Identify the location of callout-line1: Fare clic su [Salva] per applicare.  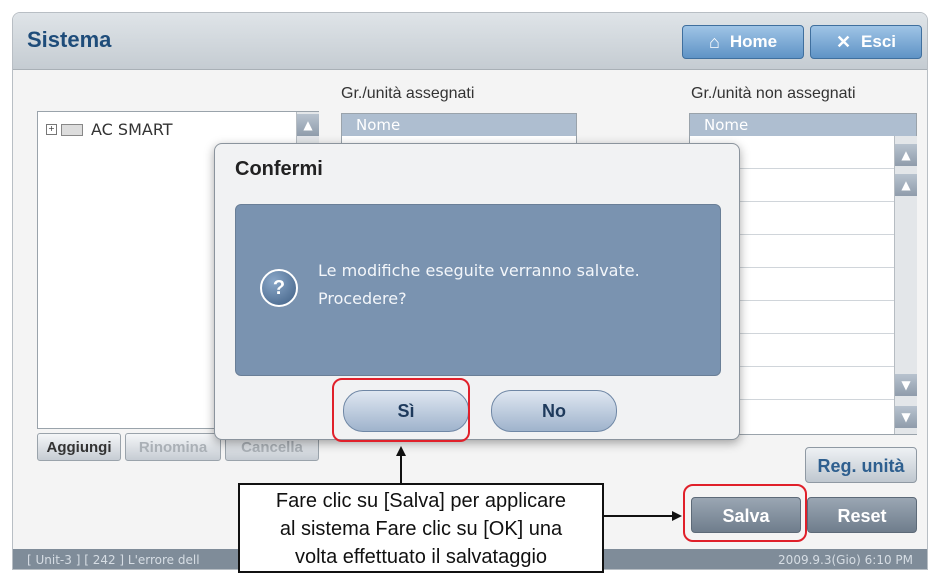
(421, 501).